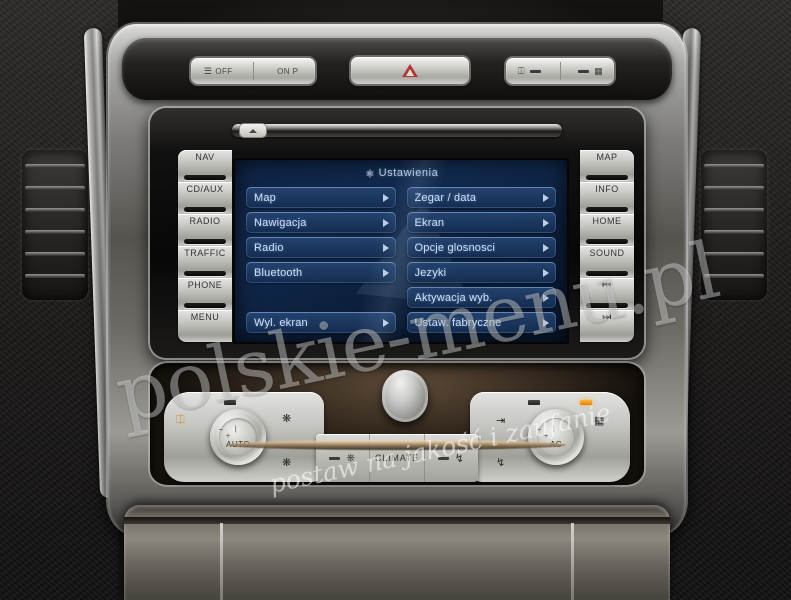 Image resolution: width=791 pixels, height=600 pixels. Describe the element at coordinates (288, 71) in the screenshot. I see `park-assist-on: ON P` at that location.